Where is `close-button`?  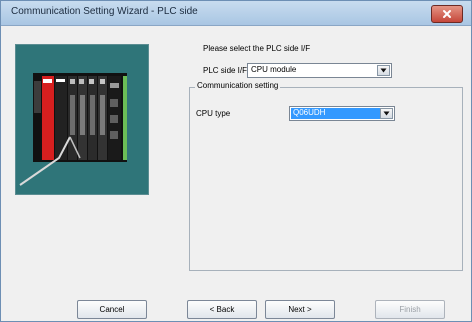
close-button is located at coordinates (447, 14).